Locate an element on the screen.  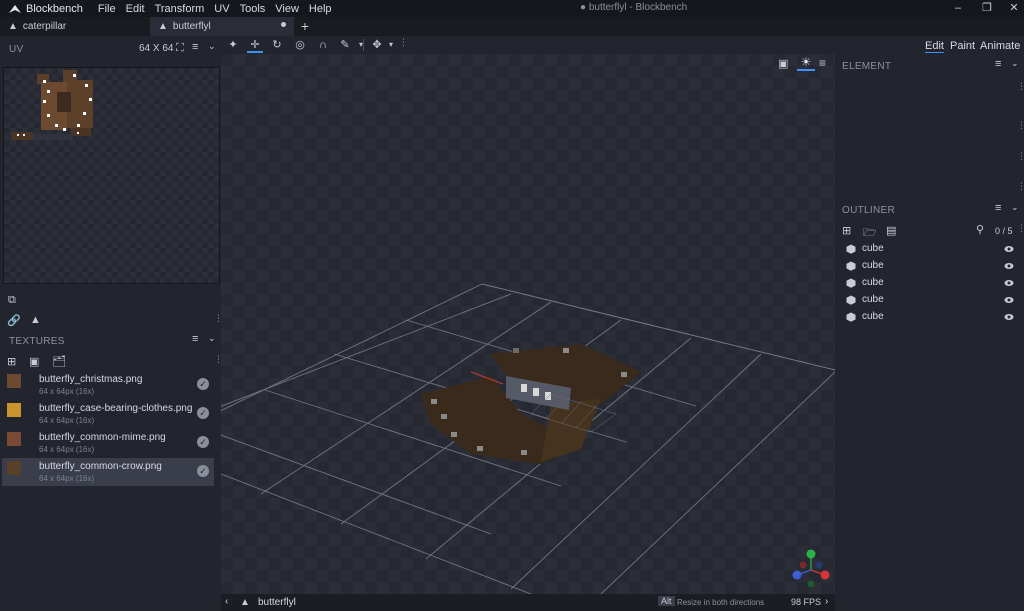
chevron-right-icon: › is located at coordinates (826, 601).